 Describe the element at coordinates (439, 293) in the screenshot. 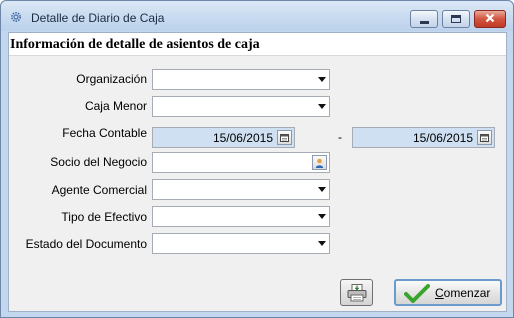

I see `start-button-mnemonic: C` at that location.